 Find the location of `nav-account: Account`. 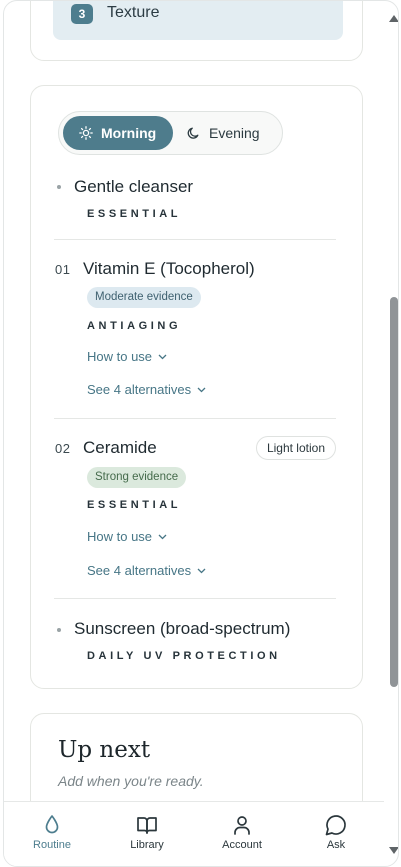

nav-account: Account is located at coordinates (242, 834).